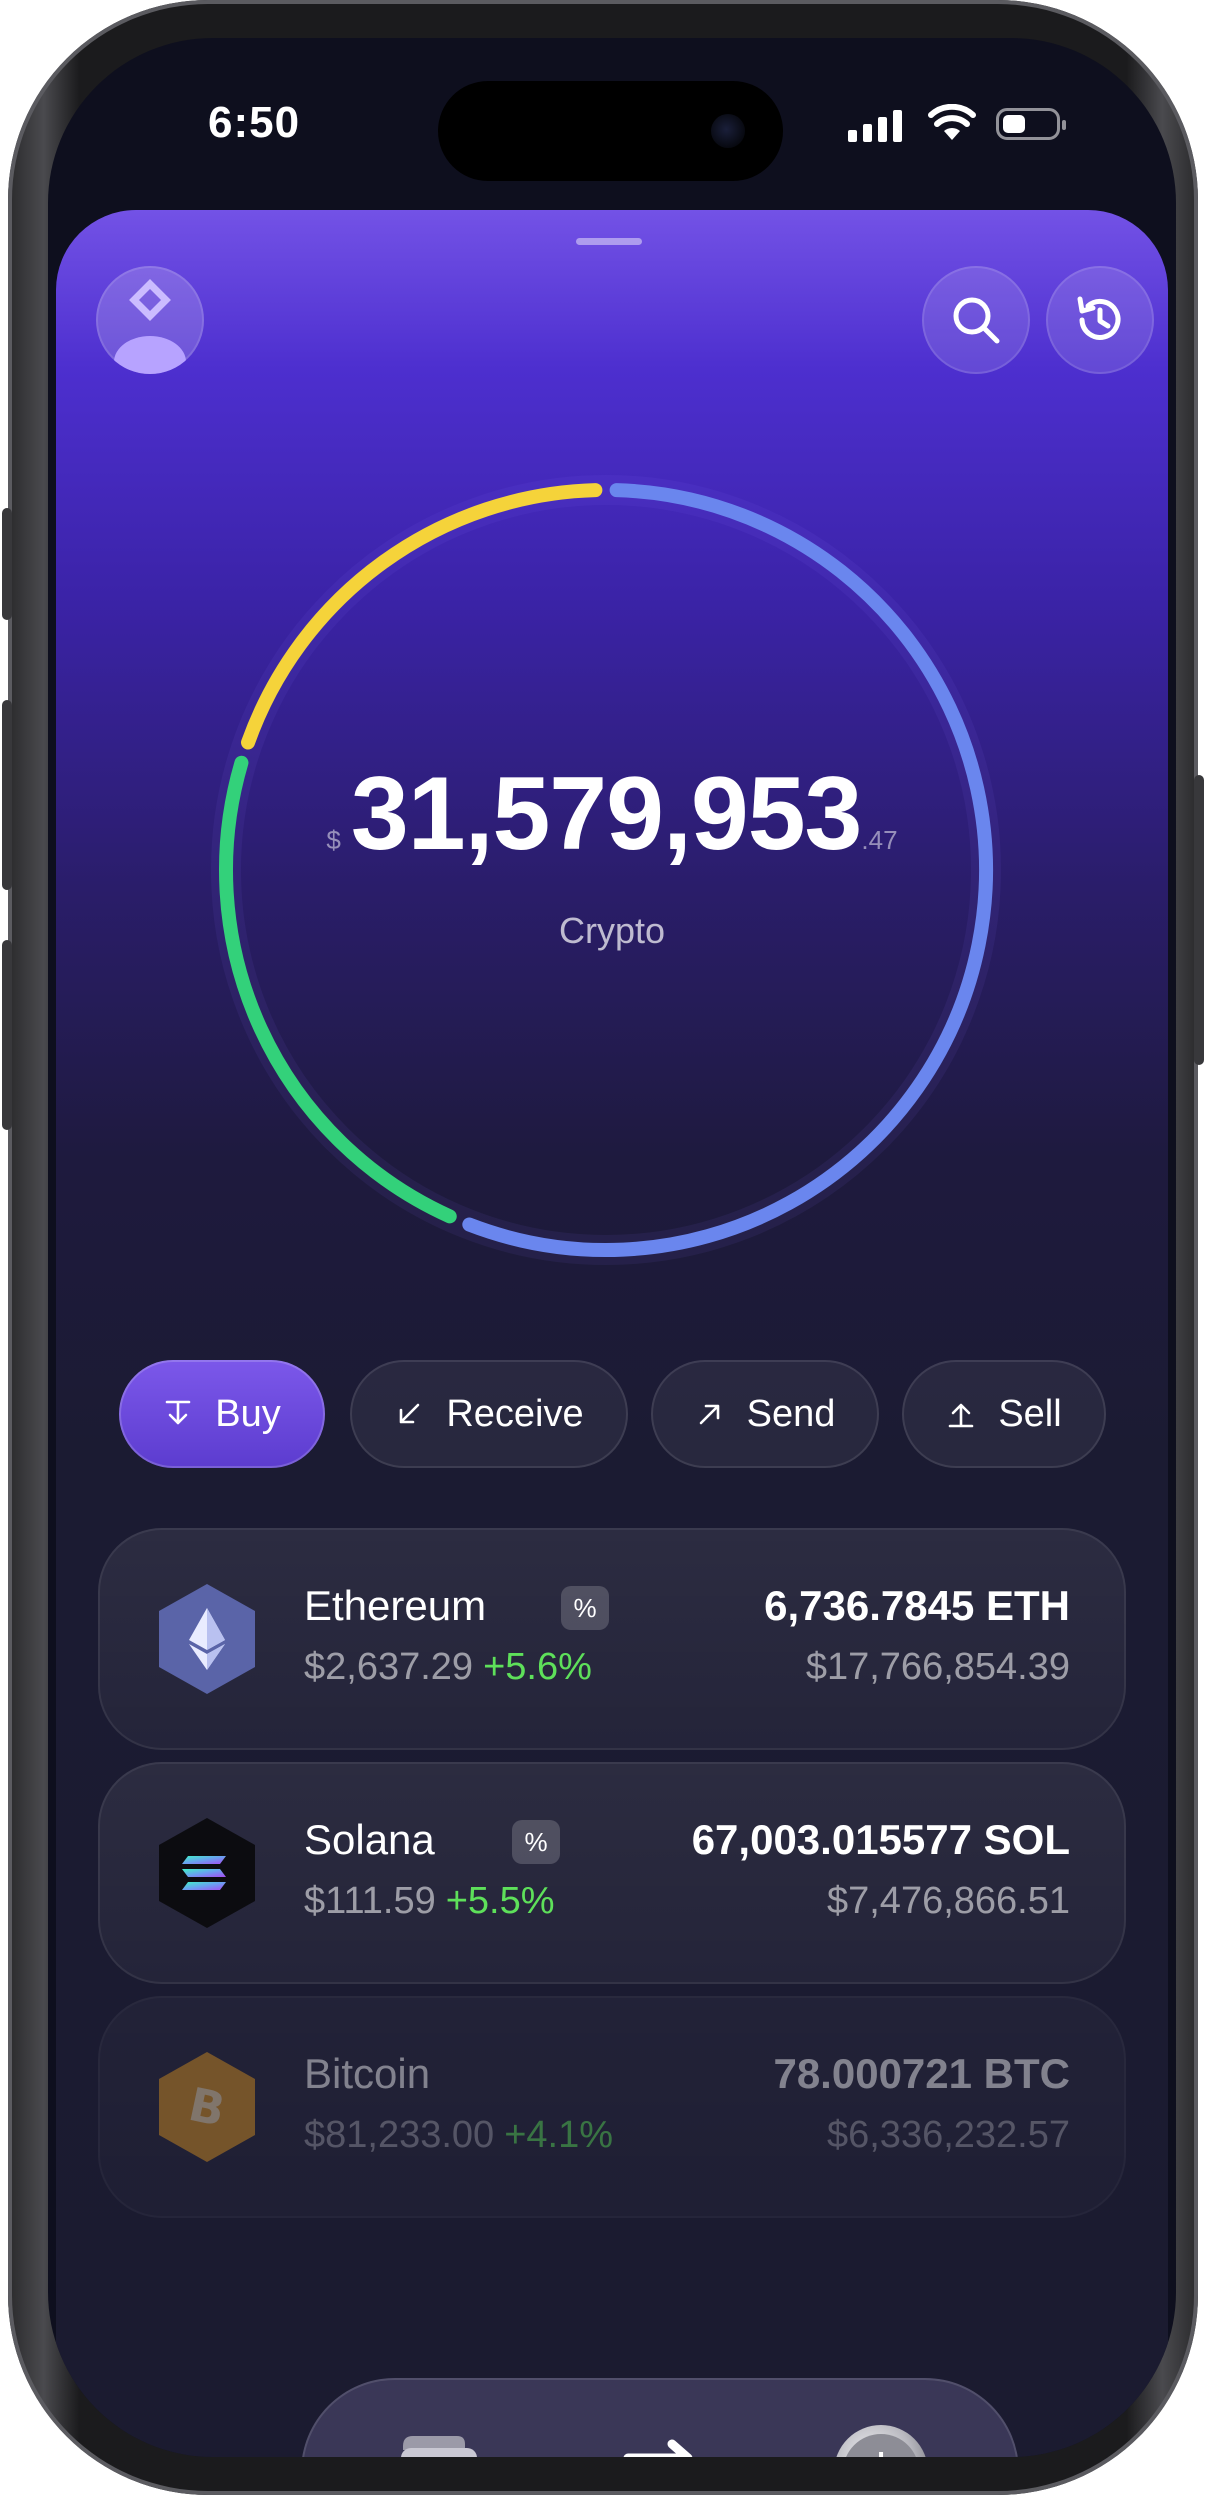  I want to click on asset-name: Solana, so click(369, 1839).